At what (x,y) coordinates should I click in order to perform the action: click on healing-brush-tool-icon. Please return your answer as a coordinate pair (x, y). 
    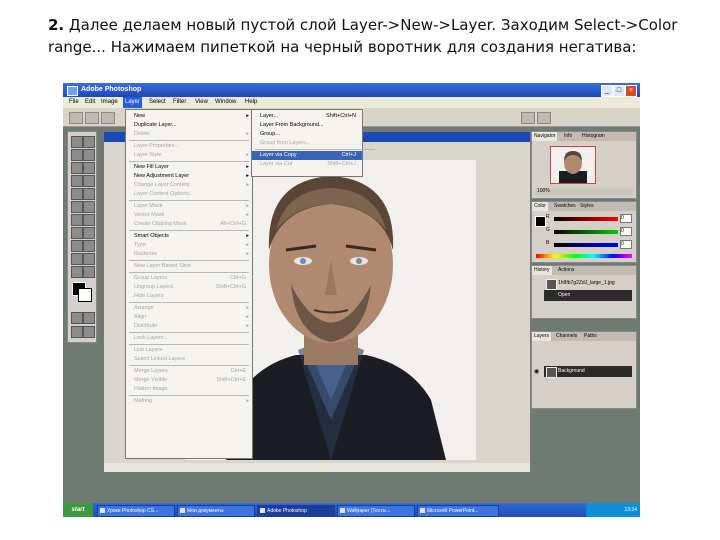
    Looking at the image, I should click on (77, 181).